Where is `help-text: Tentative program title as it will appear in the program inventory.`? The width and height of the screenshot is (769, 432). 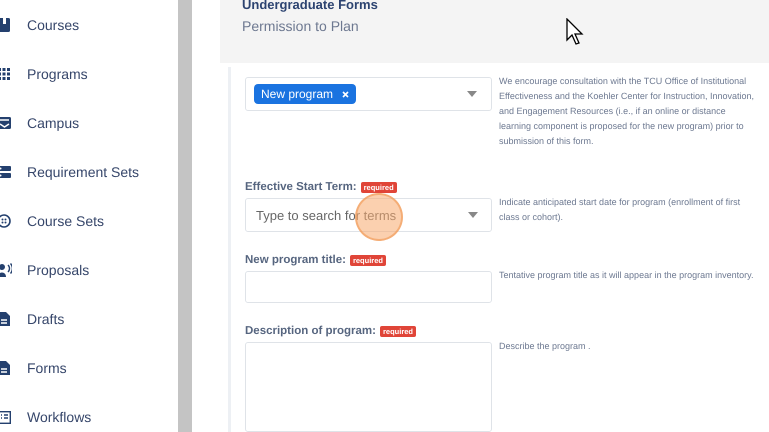
help-text: Tentative program title as it will appear in the program inventory. is located at coordinates (626, 275).